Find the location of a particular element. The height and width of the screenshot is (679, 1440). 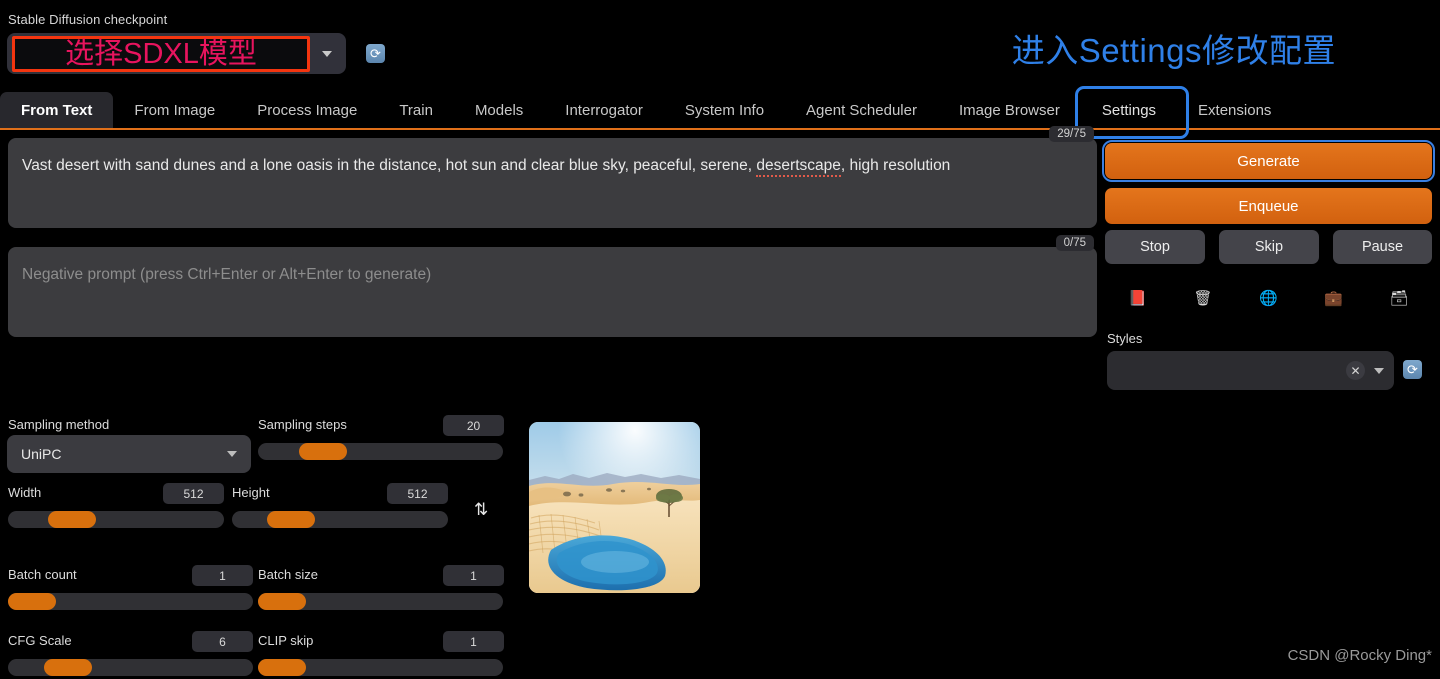

clear-prompt-icon: 🗑 is located at coordinates (1203, 298).